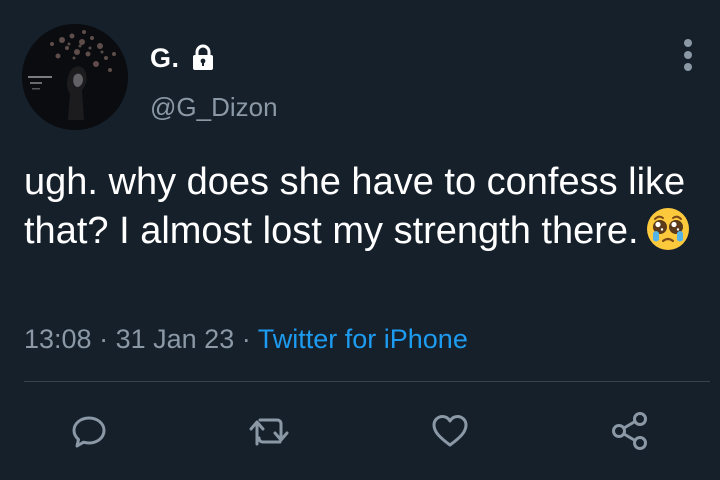 The height and width of the screenshot is (480, 720). Describe the element at coordinates (165, 58) in the screenshot. I see `display-name: G.` at that location.